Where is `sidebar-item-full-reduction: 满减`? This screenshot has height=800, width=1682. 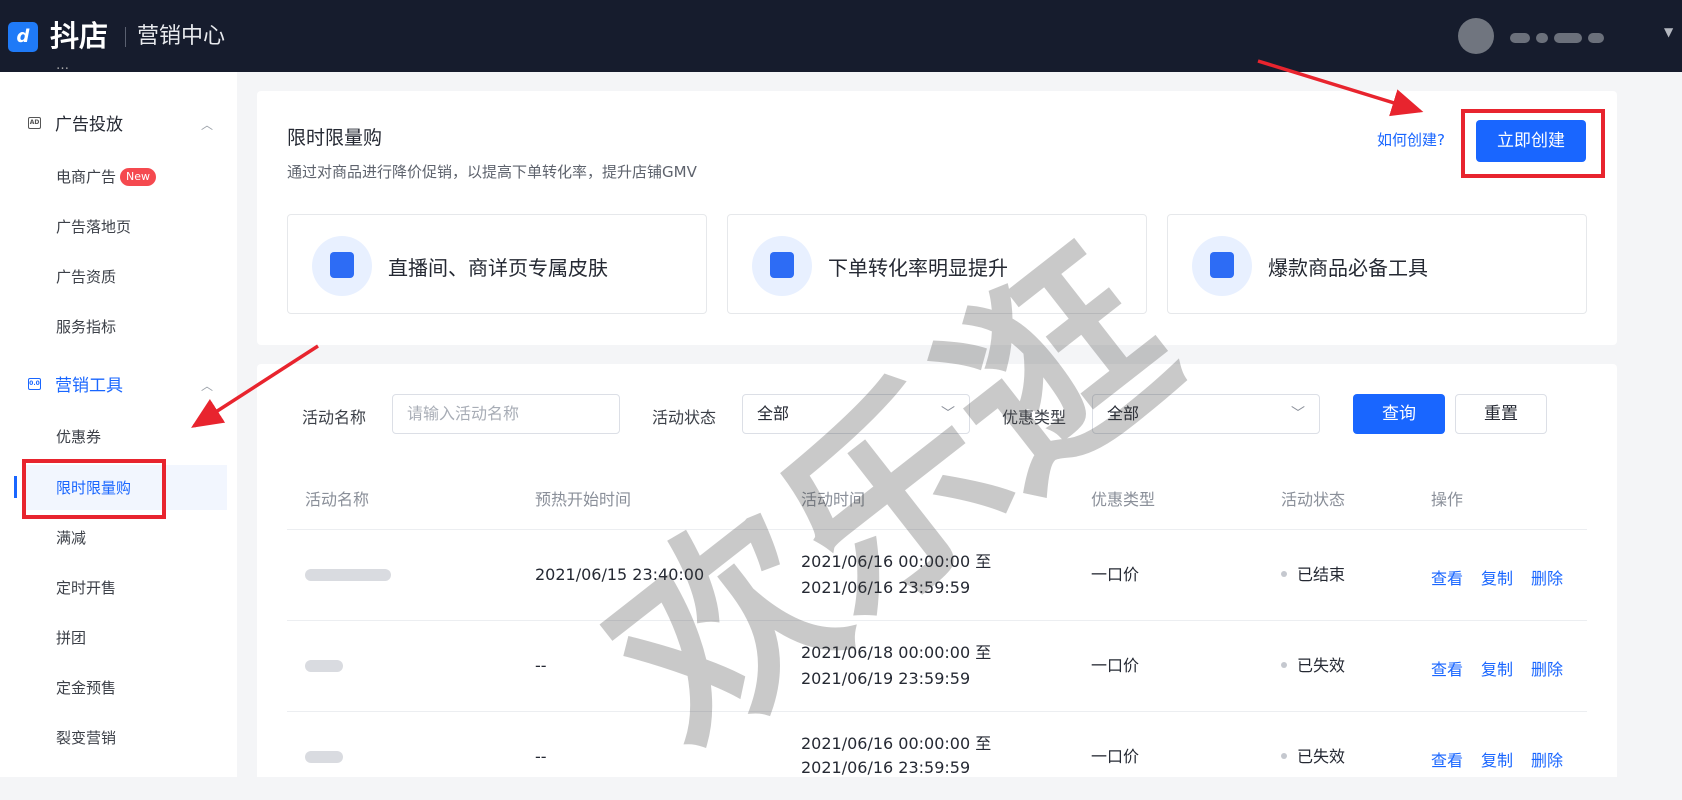 sidebar-item-full-reduction: 满减 is located at coordinates (71, 538).